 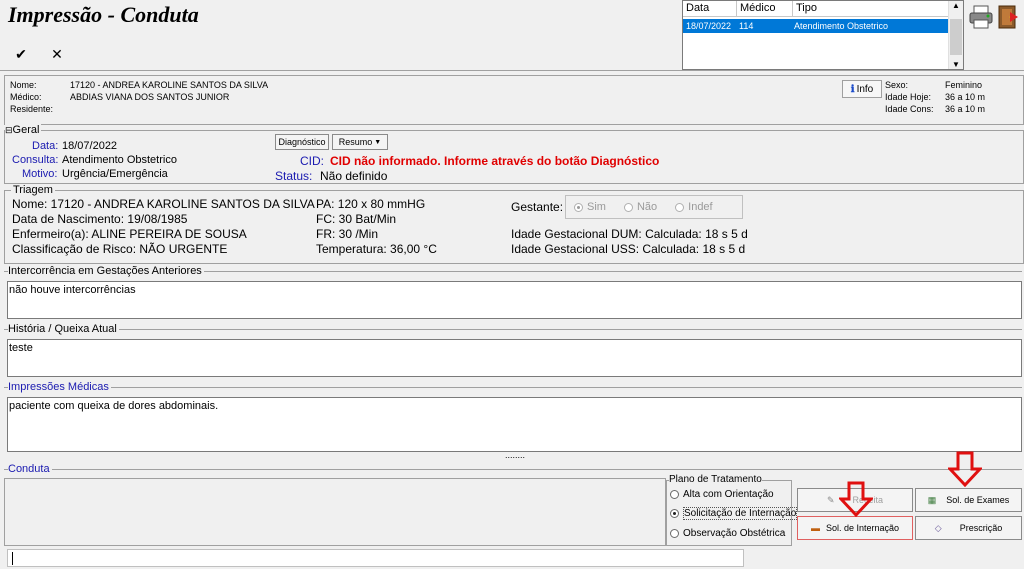 I want to click on exit-door-icon, so click(x=1008, y=17).